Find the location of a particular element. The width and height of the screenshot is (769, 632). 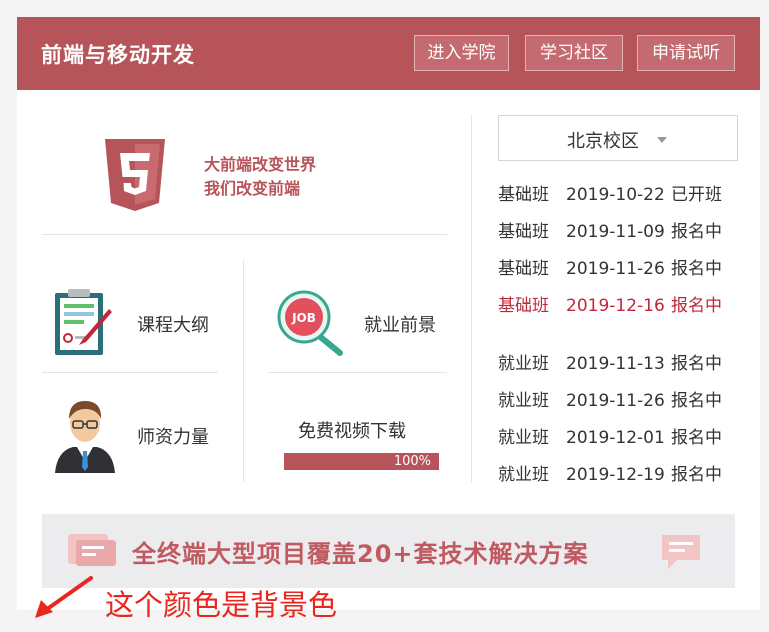

html5-logo-icon is located at coordinates (135, 175).